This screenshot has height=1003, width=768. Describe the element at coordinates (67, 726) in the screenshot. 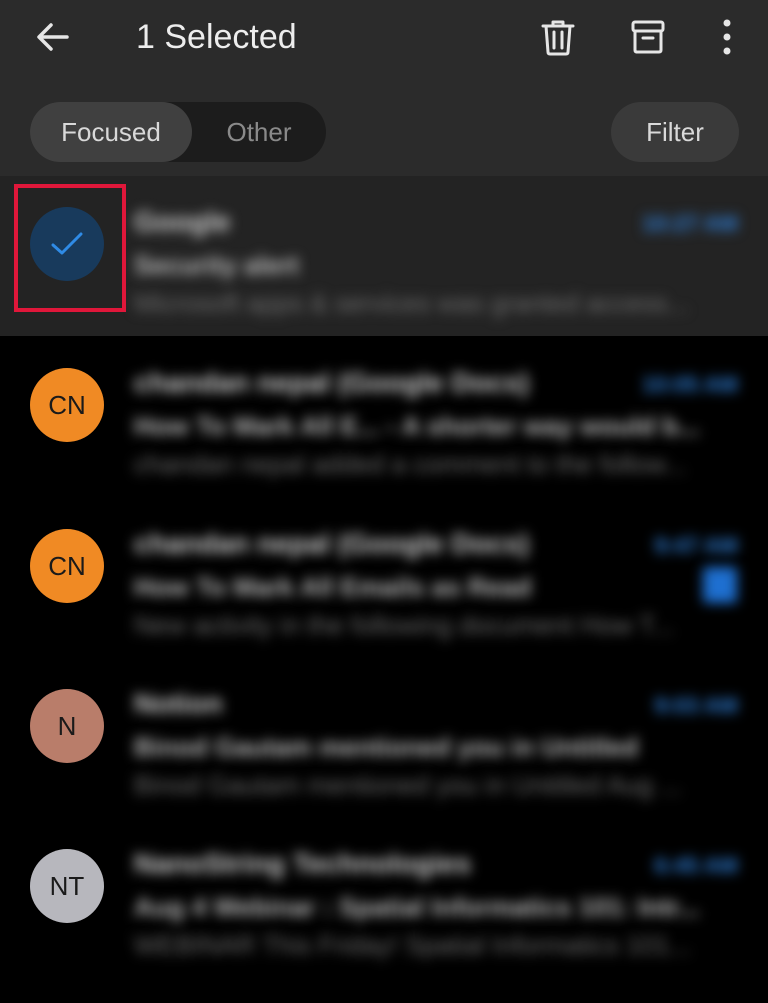

I see `sender-avatar: N` at that location.